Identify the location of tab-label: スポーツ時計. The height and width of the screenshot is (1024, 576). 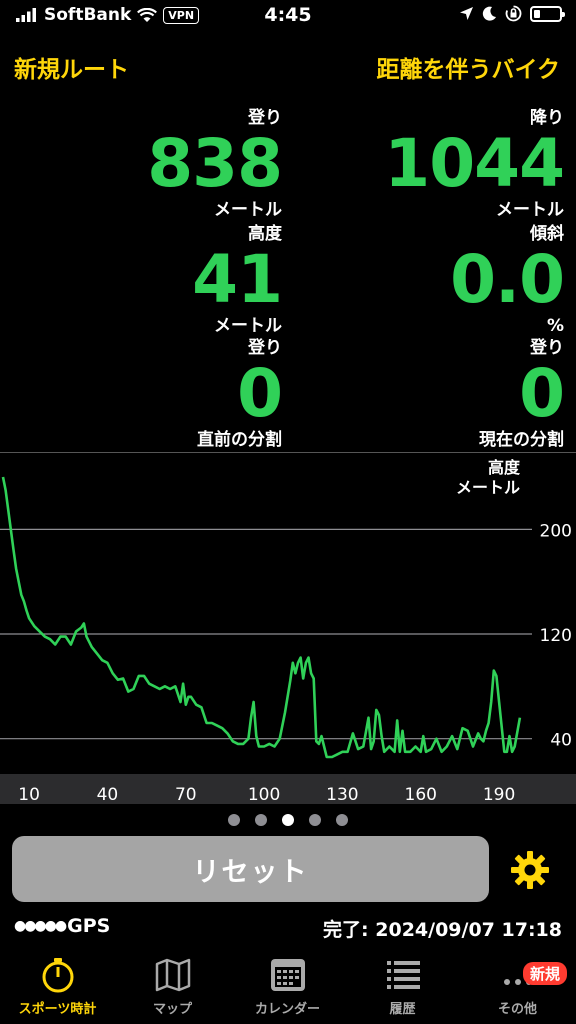
(57, 1009).